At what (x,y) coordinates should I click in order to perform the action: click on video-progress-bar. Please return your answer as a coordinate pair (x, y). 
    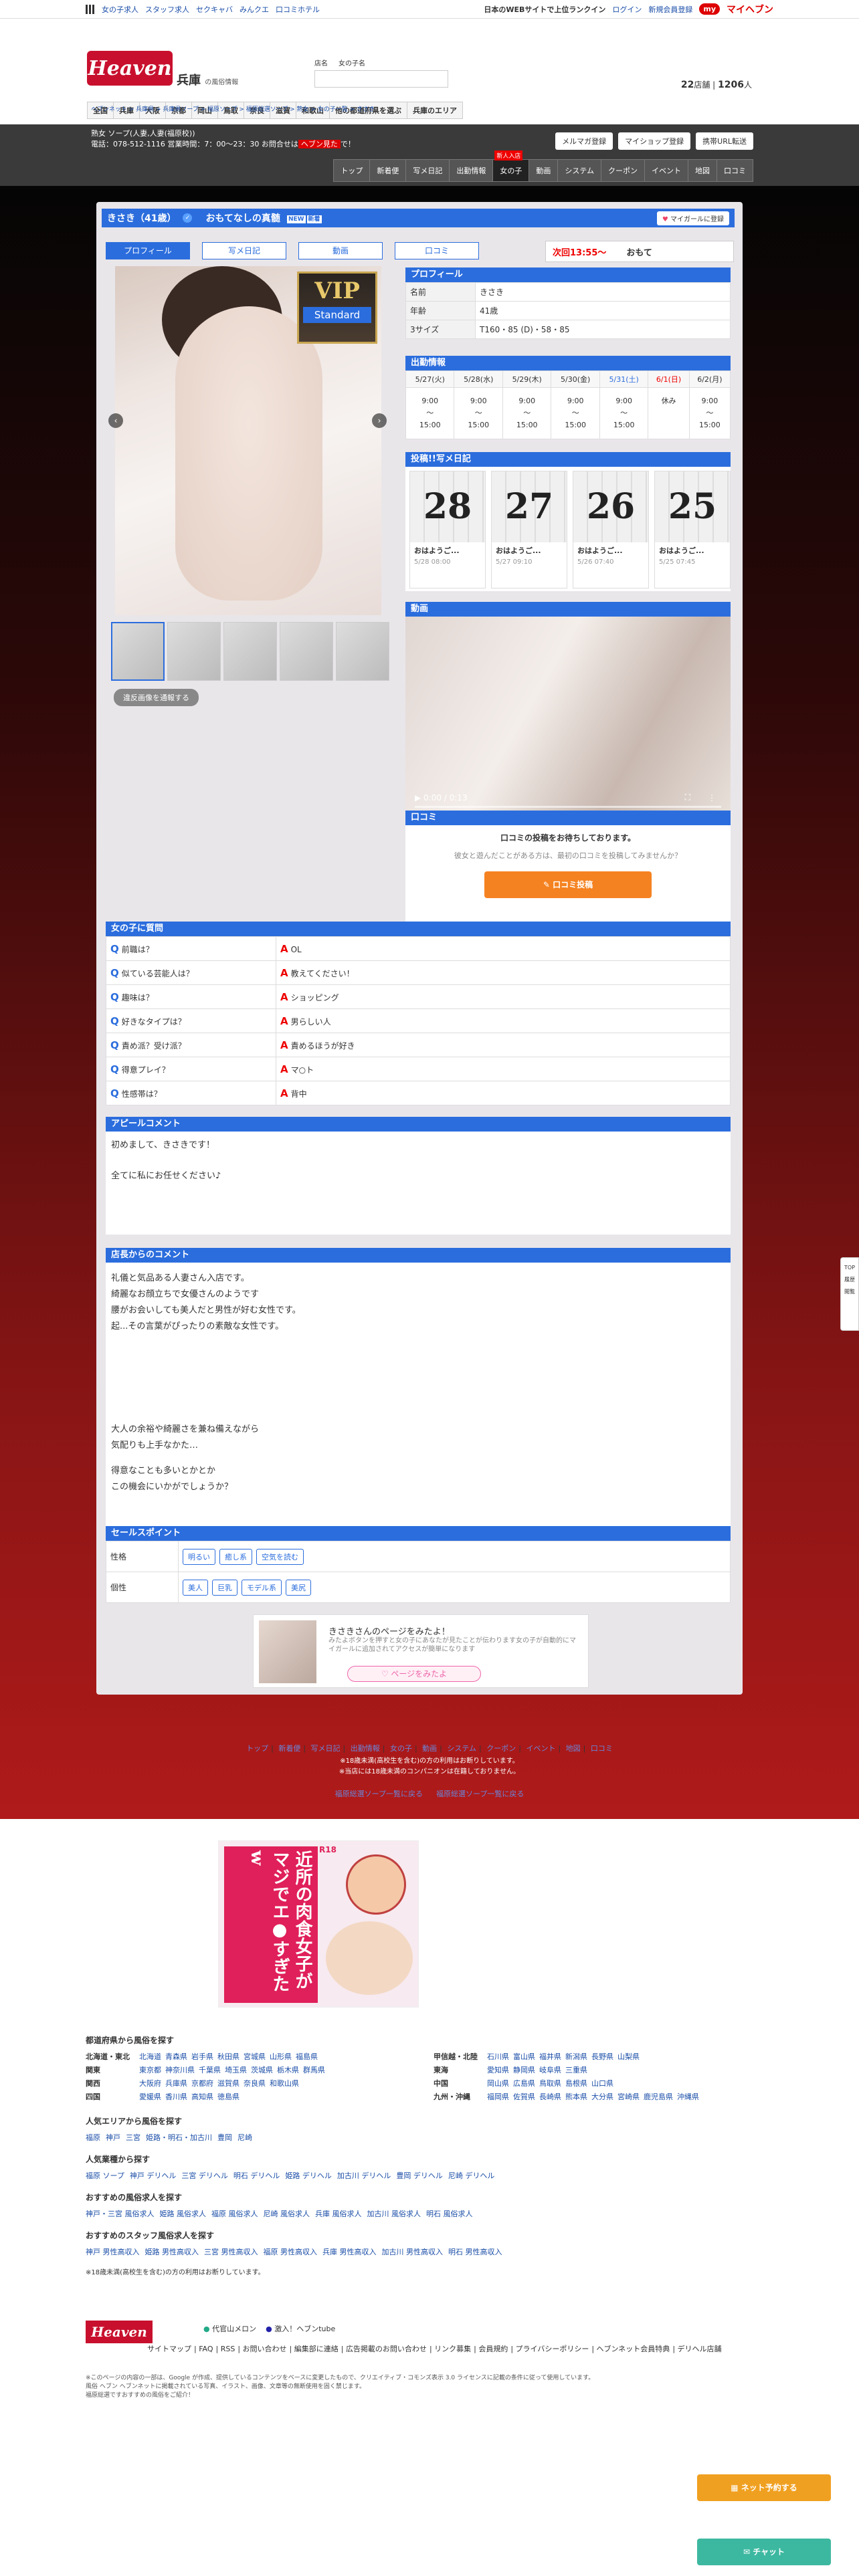
    Looking at the image, I should click on (568, 807).